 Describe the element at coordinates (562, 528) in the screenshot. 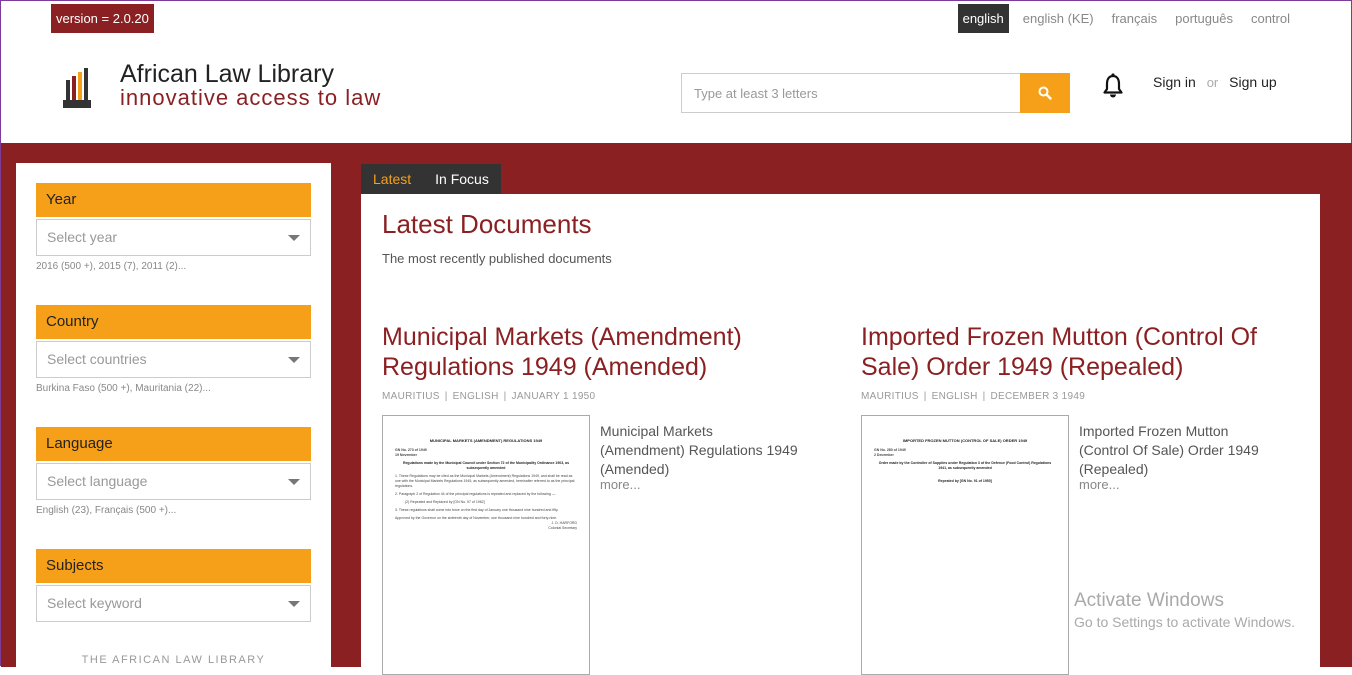

I see `thumb-signer-title: Colonial Secretary` at that location.